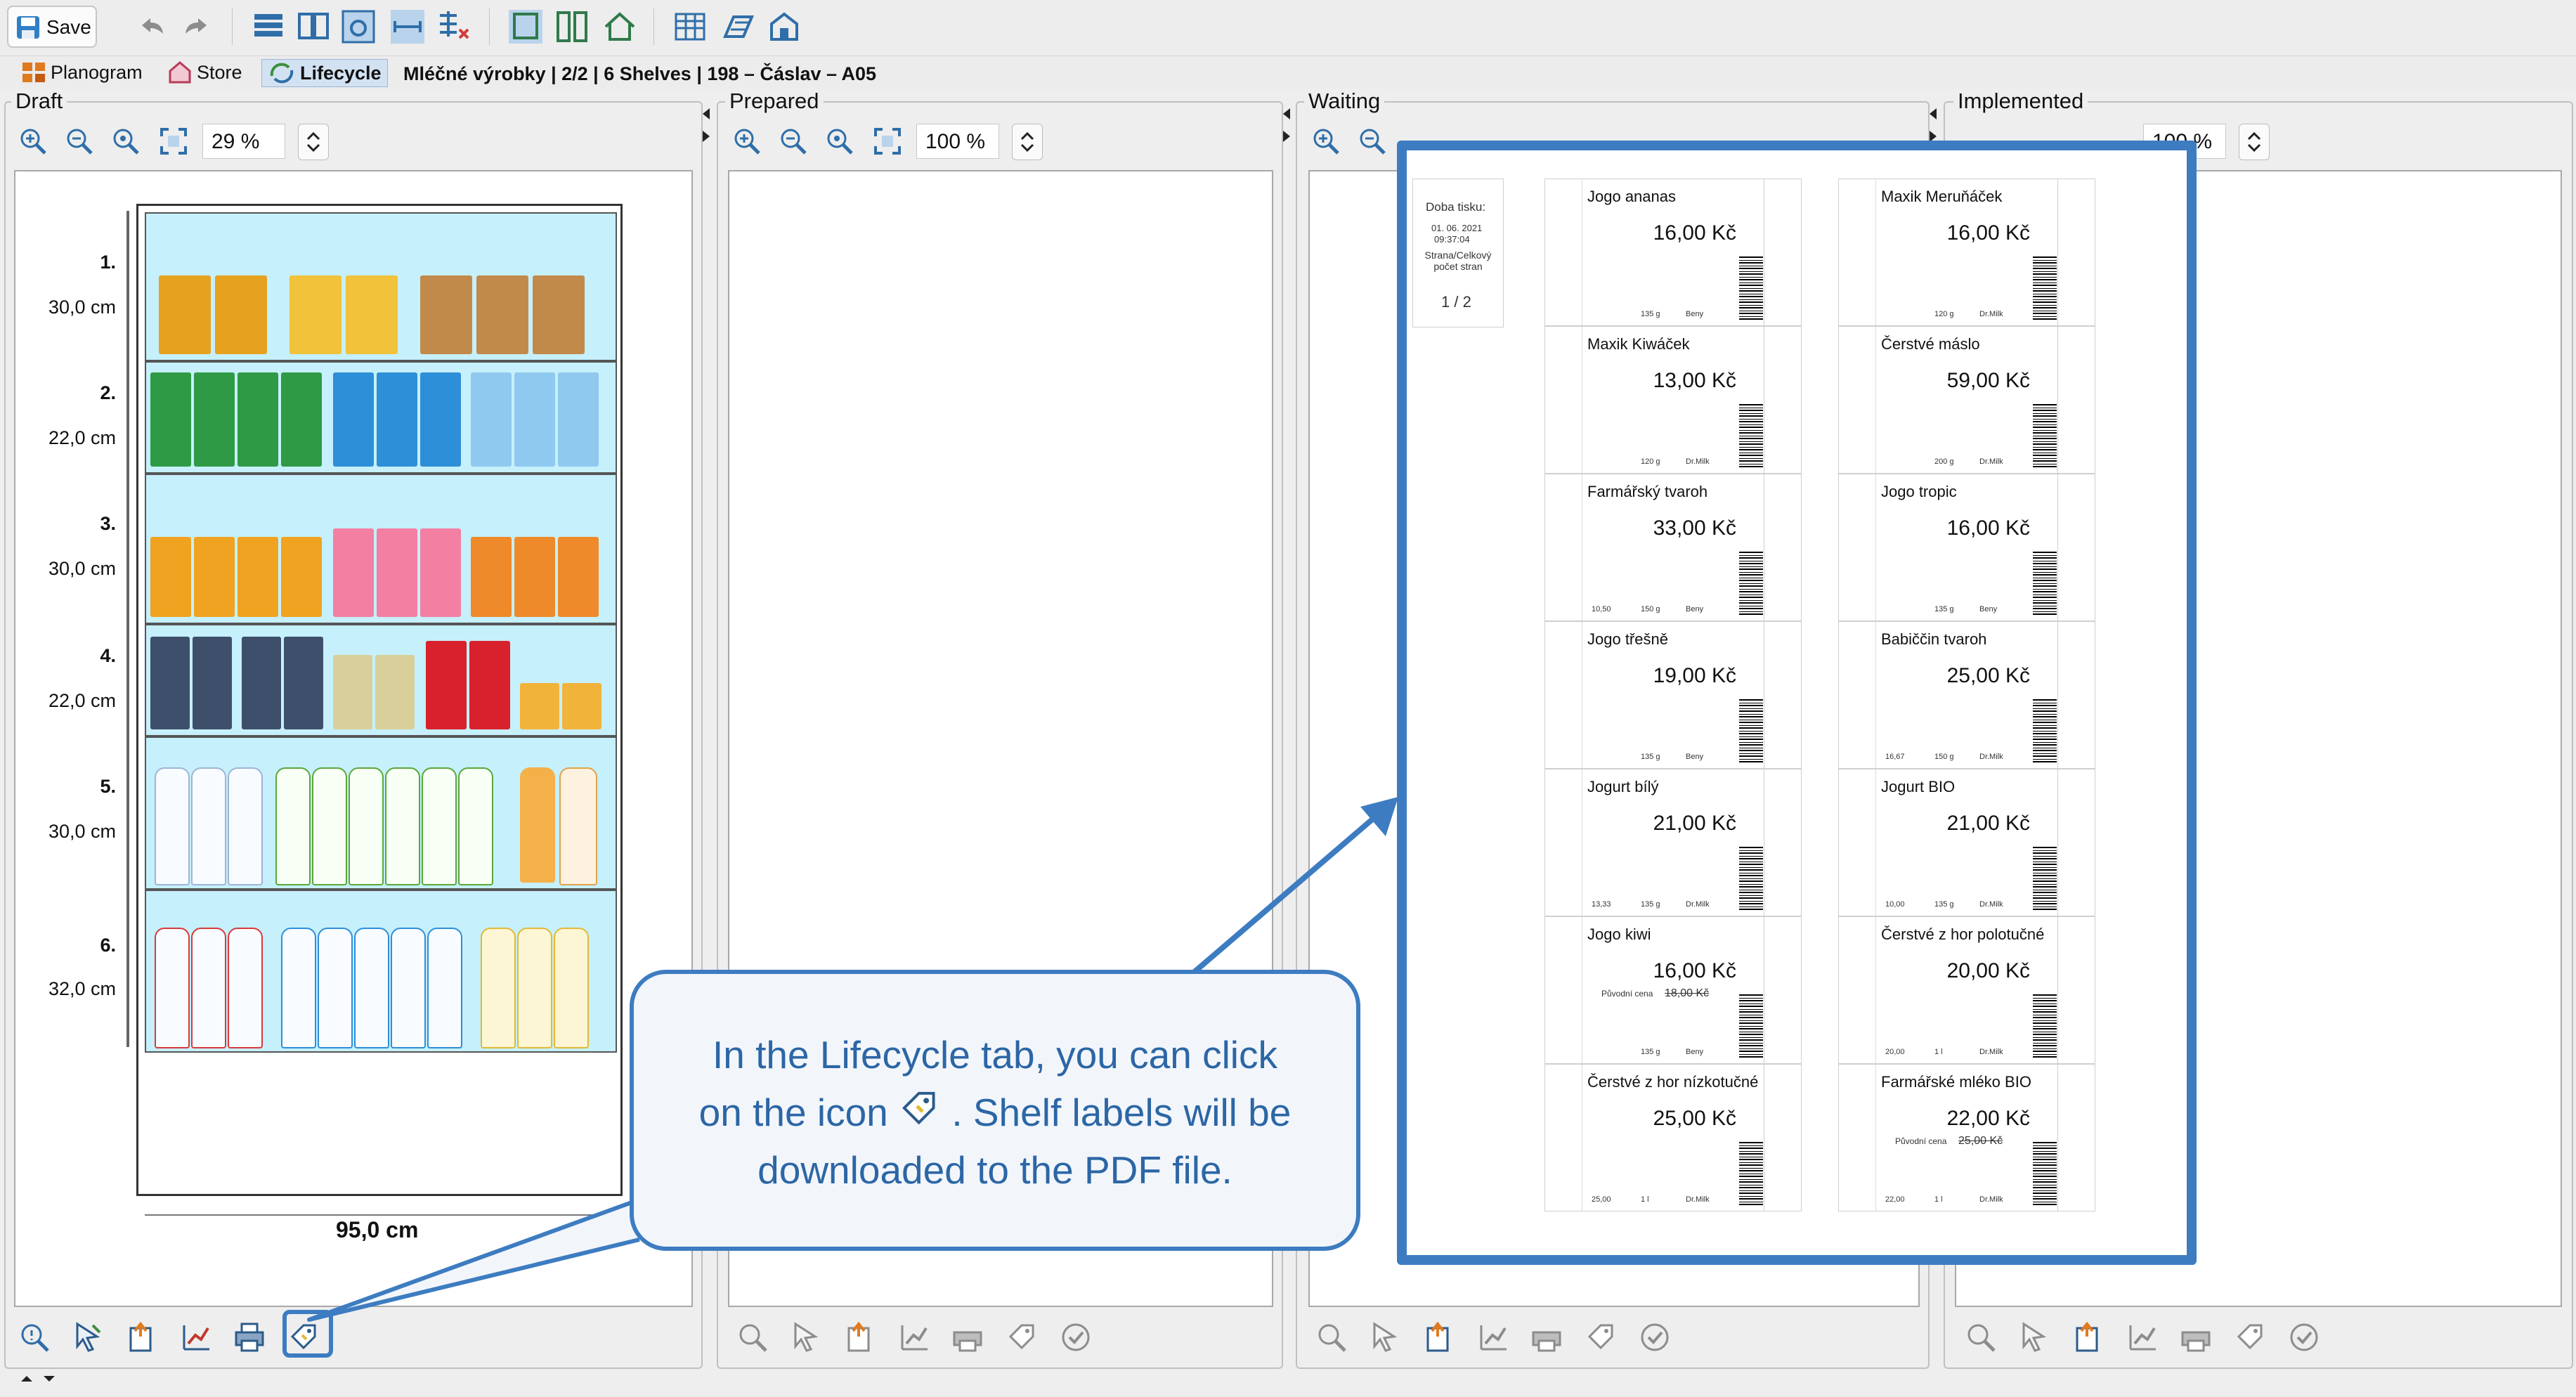 The image size is (2576, 1397). I want to click on store-home-icon, so click(619, 26).